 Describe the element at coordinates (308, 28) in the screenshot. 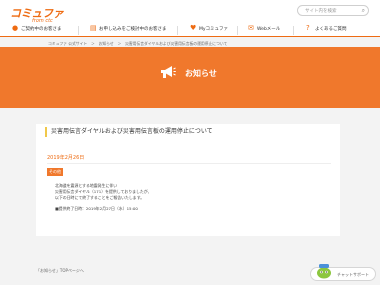

I see `question-icon: ?` at that location.